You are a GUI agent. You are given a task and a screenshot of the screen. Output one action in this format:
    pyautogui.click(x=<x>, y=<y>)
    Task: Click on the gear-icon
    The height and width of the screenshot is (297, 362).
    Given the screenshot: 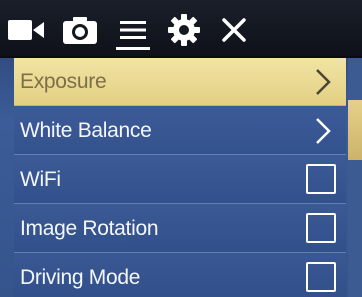 What is the action you would take?
    pyautogui.click(x=184, y=30)
    